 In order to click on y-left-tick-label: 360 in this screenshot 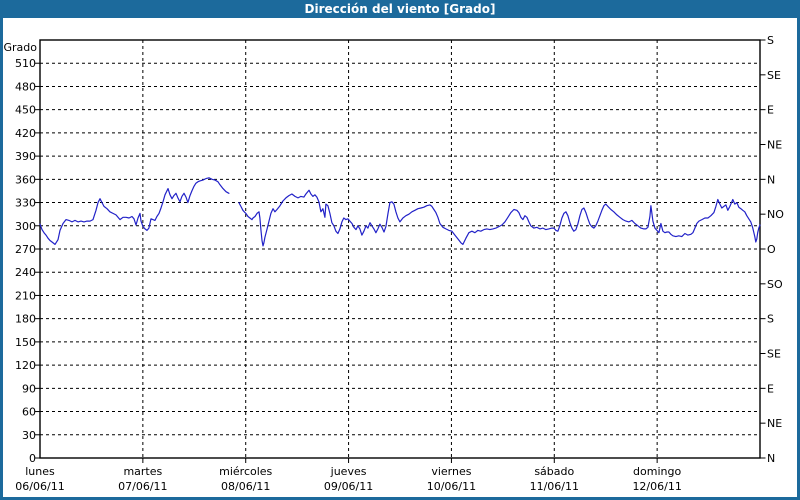, I will do `click(25, 179)`.